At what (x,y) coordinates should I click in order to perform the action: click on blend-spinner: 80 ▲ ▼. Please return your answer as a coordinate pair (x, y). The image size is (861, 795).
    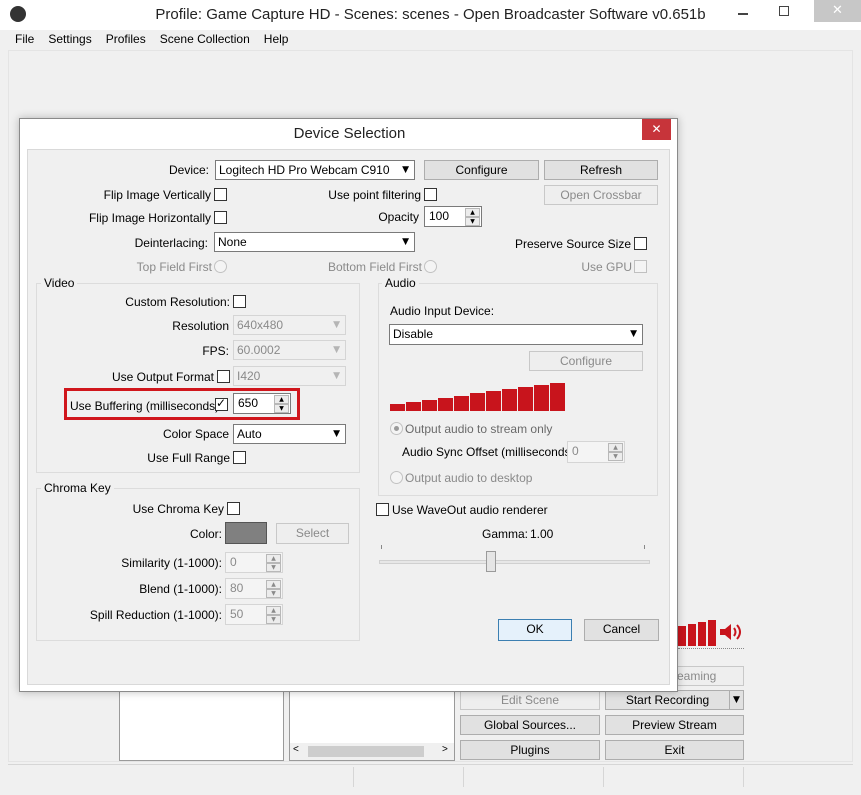
    Looking at the image, I should click on (254, 588).